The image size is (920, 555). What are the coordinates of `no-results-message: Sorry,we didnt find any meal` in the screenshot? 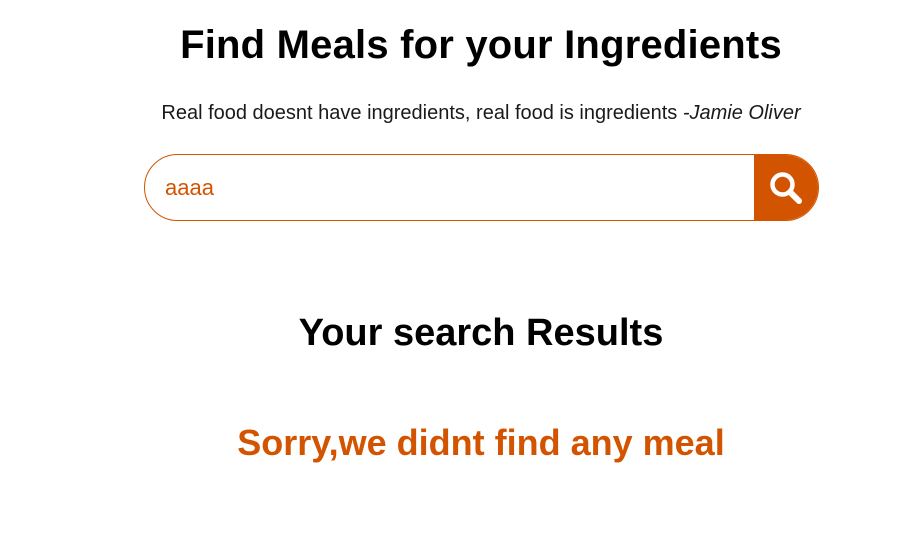 It's located at (481, 442).